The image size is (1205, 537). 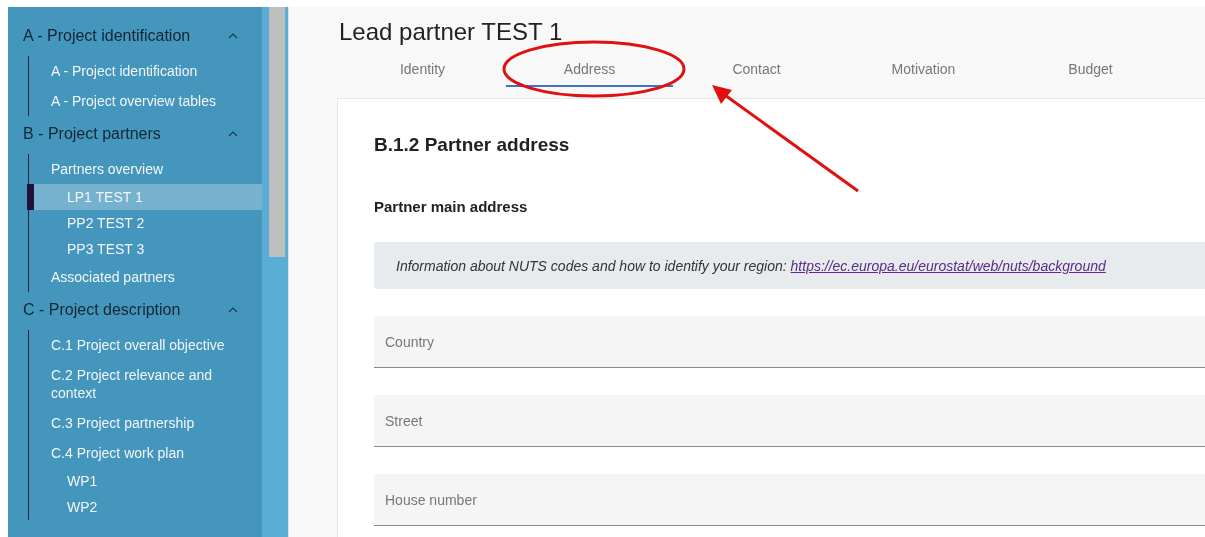 I want to click on sidebar-item: C.1 Project overall objective, so click(x=145, y=345).